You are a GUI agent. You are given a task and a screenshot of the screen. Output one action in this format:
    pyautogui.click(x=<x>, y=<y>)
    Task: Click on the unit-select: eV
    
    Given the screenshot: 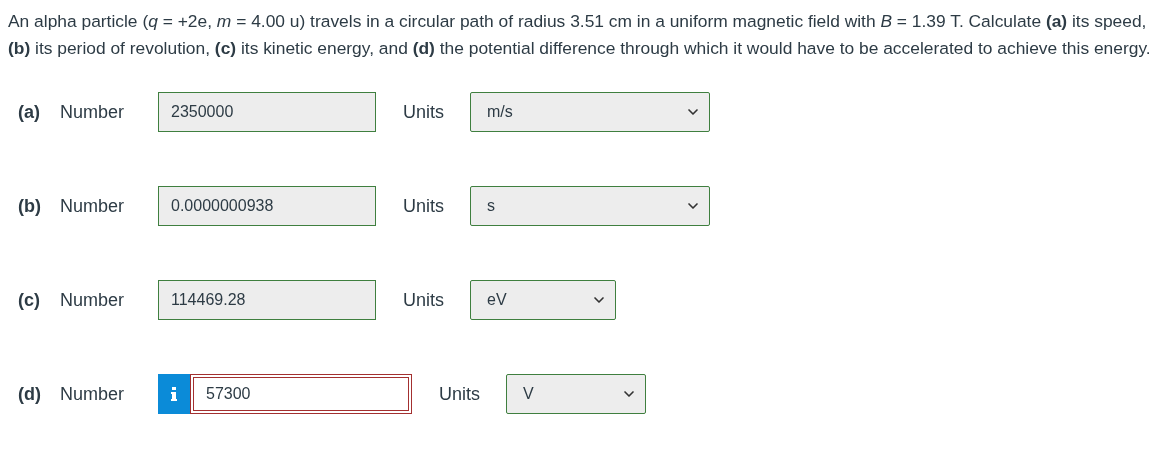 What is the action you would take?
    pyautogui.click(x=543, y=300)
    